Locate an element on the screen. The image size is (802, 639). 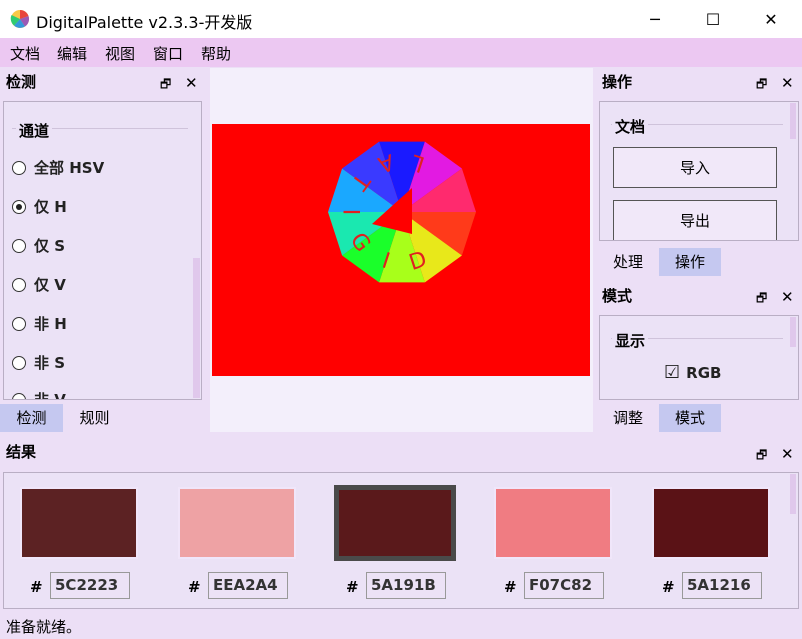
display-group-title: 显示 is located at coordinates (630, 340).